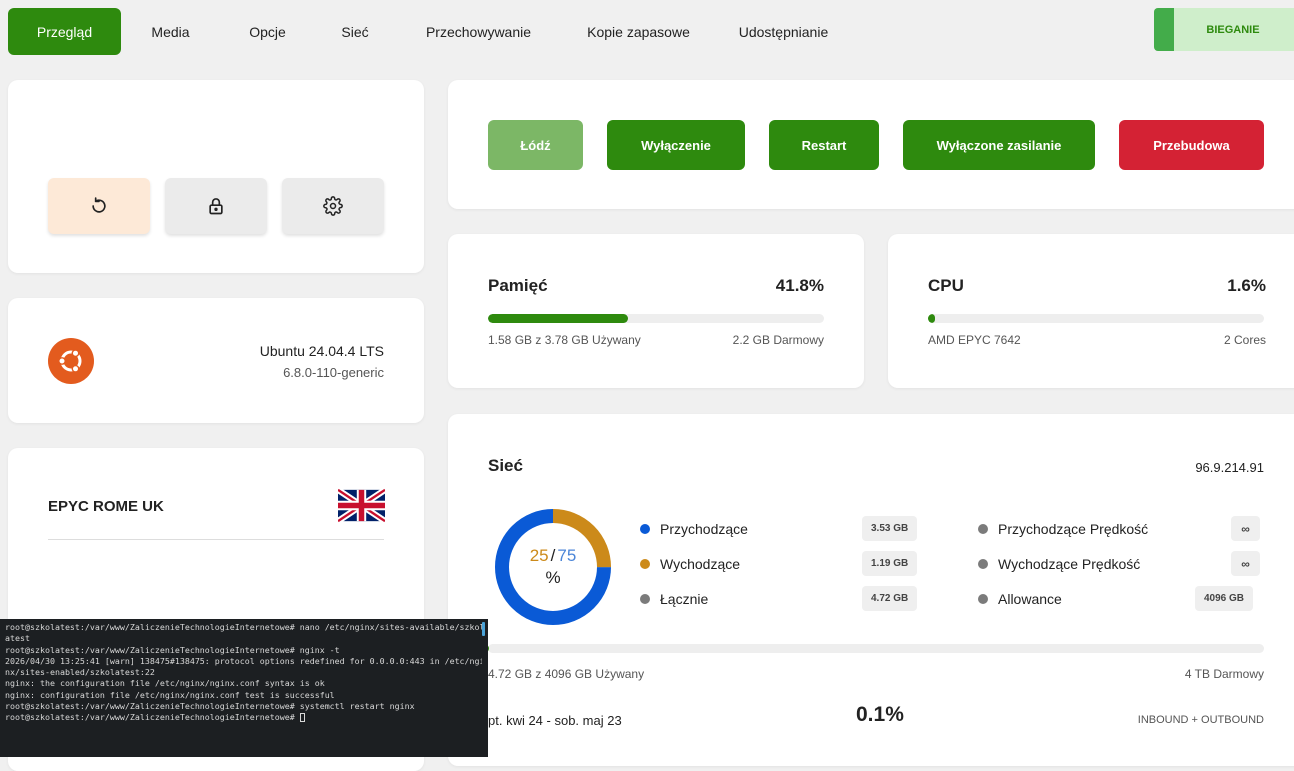  What do you see at coordinates (555, 720) in the screenshot?
I see `billing-period: pt. kwi 24 - sob. maj 23` at bounding box center [555, 720].